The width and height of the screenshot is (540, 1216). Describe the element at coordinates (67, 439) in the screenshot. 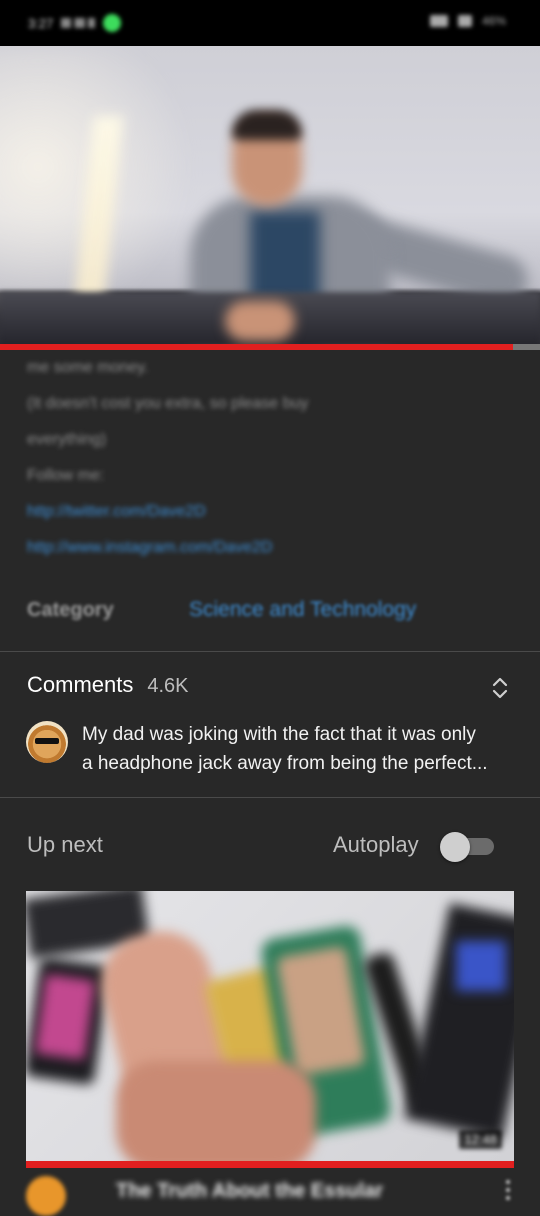

I see `description-line: everything)` at that location.